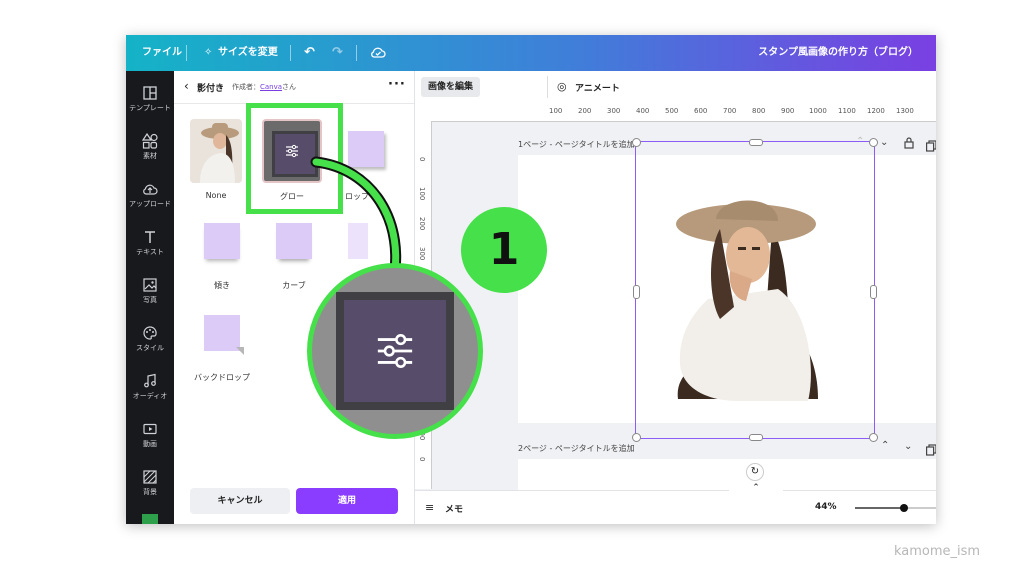 The height and width of the screenshot is (576, 1024). Describe the element at coordinates (838, 53) in the screenshot. I see `document-title: スタンプ風画像の作り方（ブログ）` at that location.